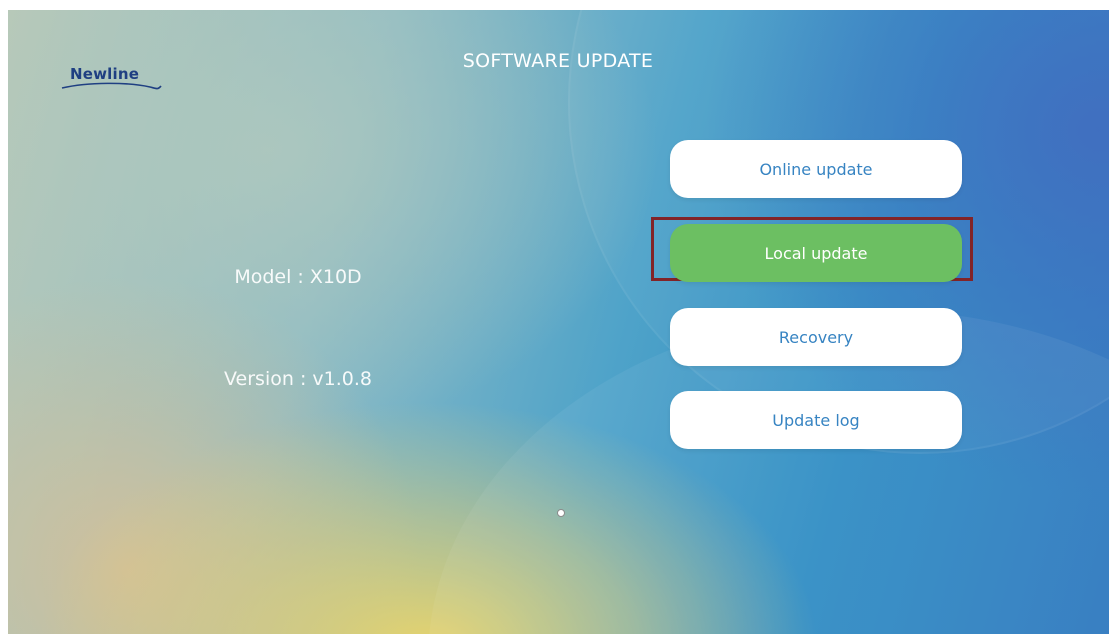 The image size is (1110, 637). What do you see at coordinates (816, 337) in the screenshot?
I see `recovery-button: Recovery` at bounding box center [816, 337].